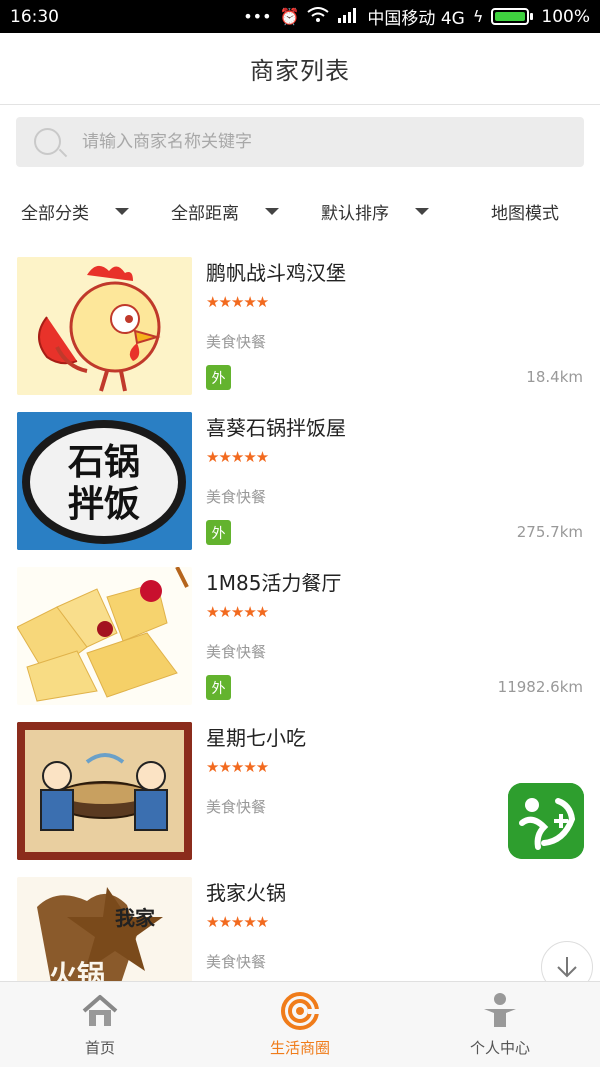 The image size is (600, 1067). Describe the element at coordinates (256, 738) in the screenshot. I see `merchant-name: 星期七小吃` at that location.